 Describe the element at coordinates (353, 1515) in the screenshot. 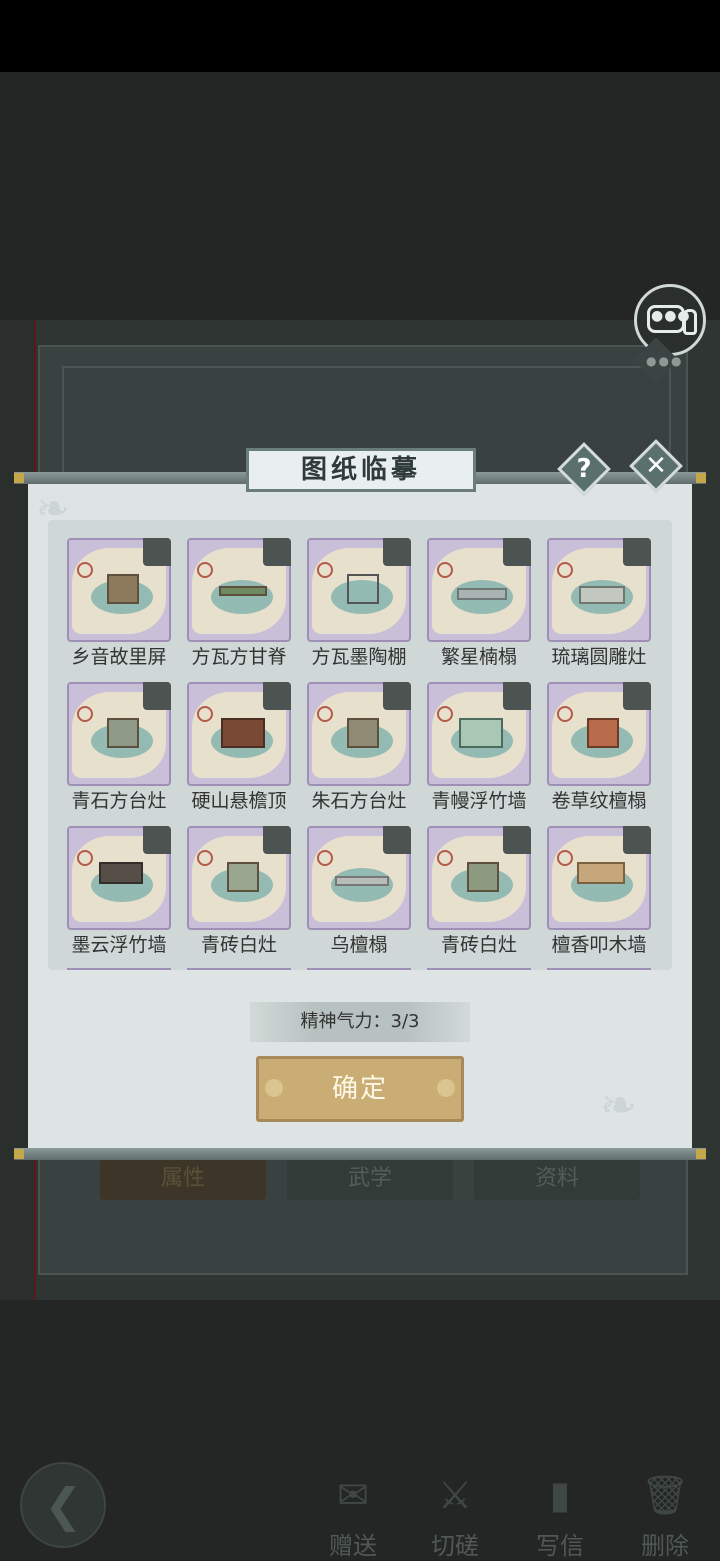

I see `gift-button: ✉ 赠送` at that location.